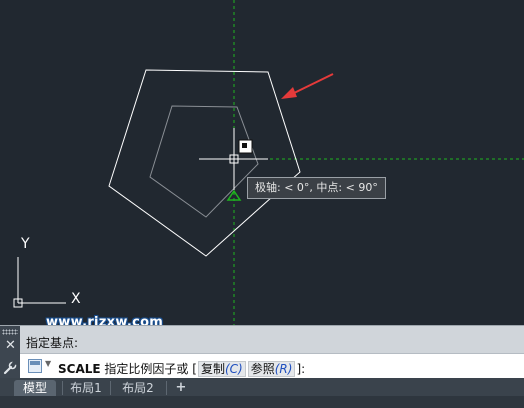 The height and width of the screenshot is (408, 524). Describe the element at coordinates (272, 340) in the screenshot. I see `command-history: 指定基点:` at that location.